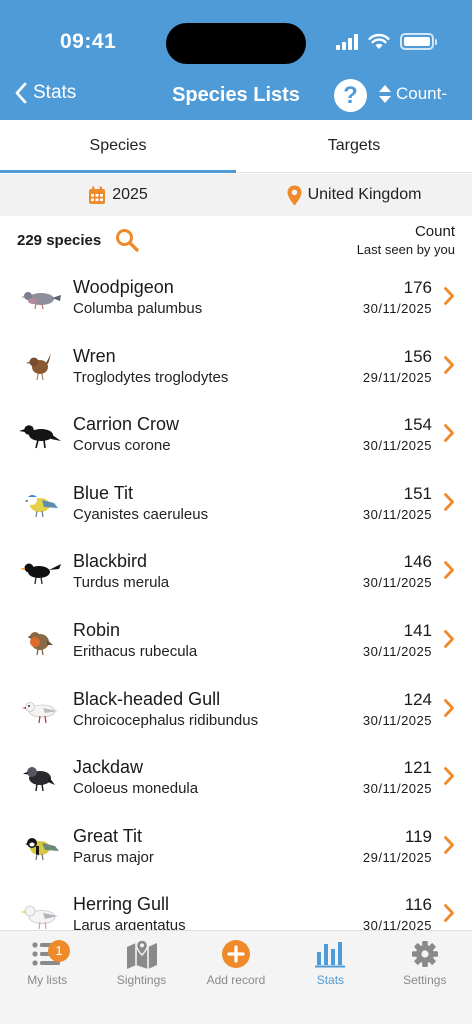 The width and height of the screenshot is (472, 1024). What do you see at coordinates (40, 437) in the screenshot?
I see `carrion-crow-icon` at bounding box center [40, 437].